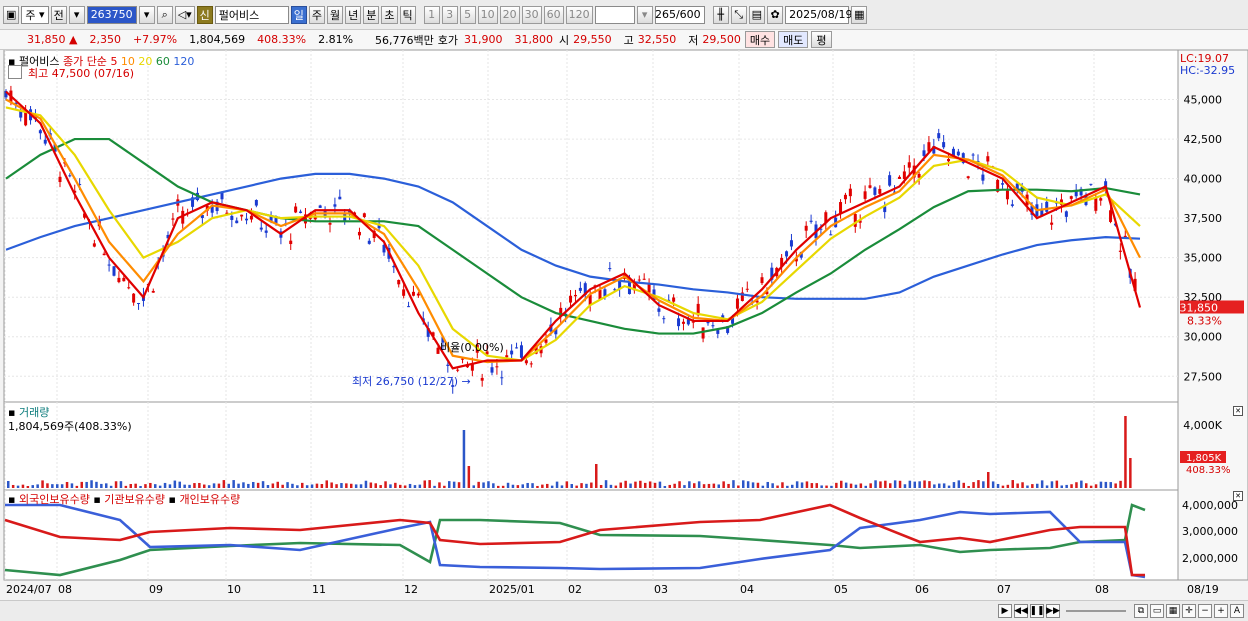  I want to click on search-icon: ⌕, so click(164, 14).